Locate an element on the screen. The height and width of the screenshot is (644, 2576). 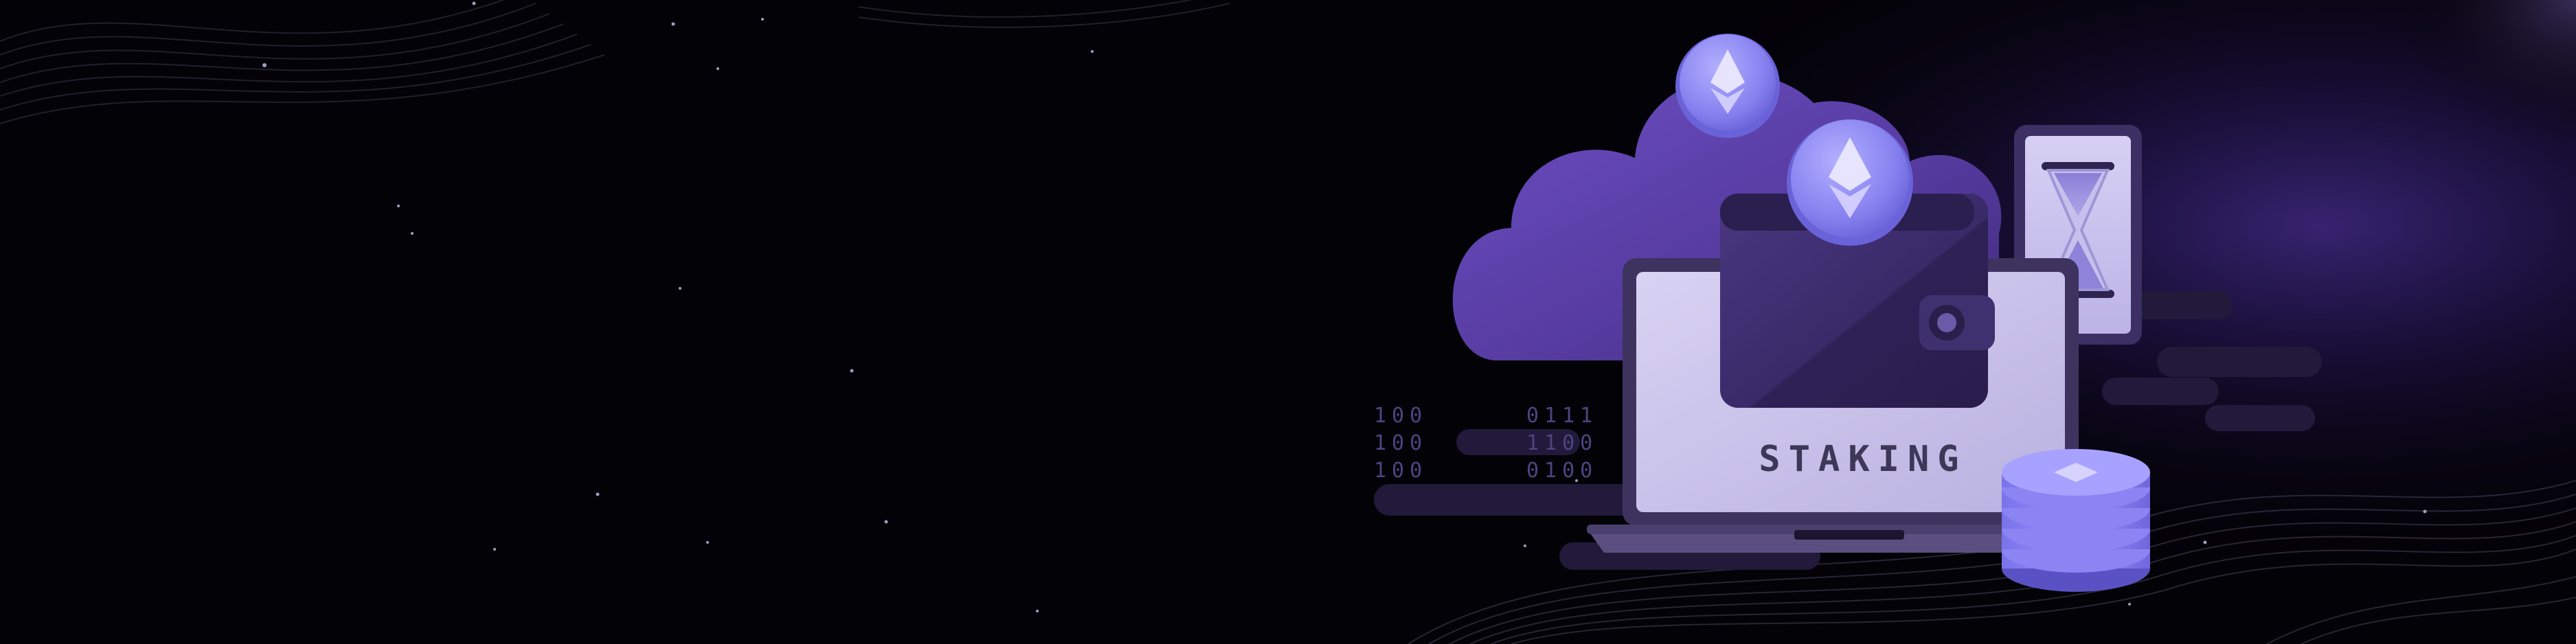
binary-right-row-2: 1100 is located at coordinates (1562, 443).